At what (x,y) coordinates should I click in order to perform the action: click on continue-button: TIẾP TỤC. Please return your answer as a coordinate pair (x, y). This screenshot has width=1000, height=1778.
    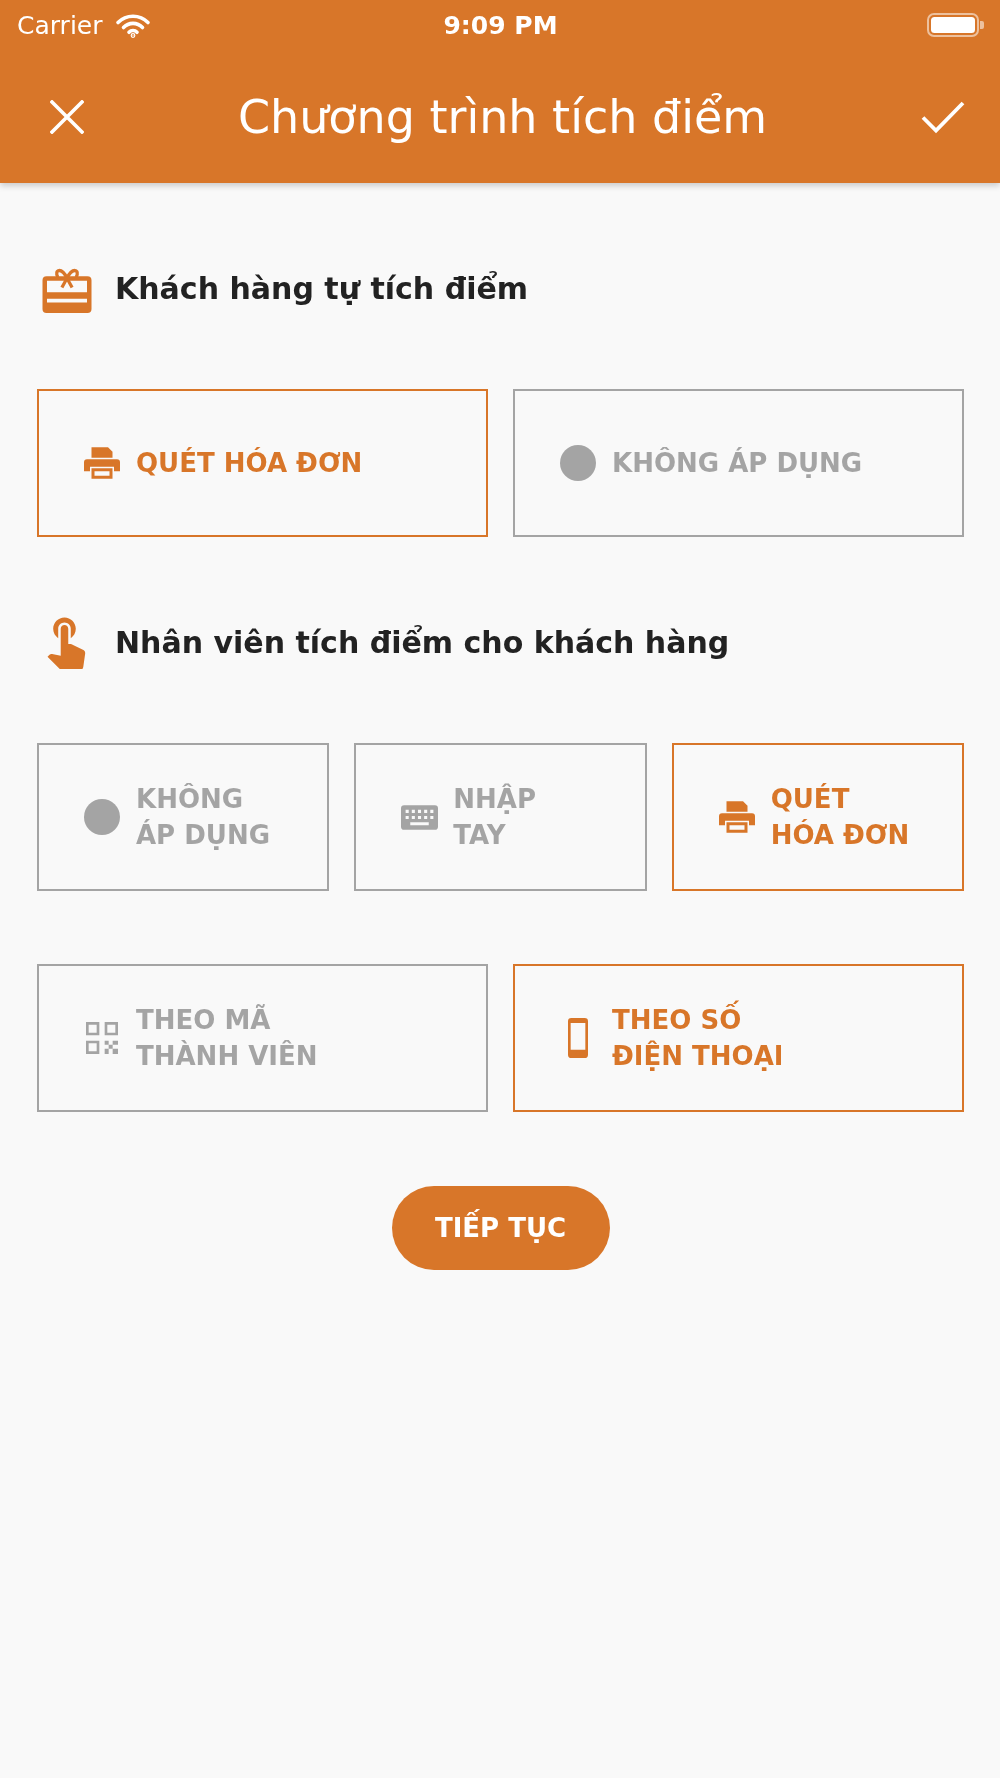
    Looking at the image, I should click on (500, 1228).